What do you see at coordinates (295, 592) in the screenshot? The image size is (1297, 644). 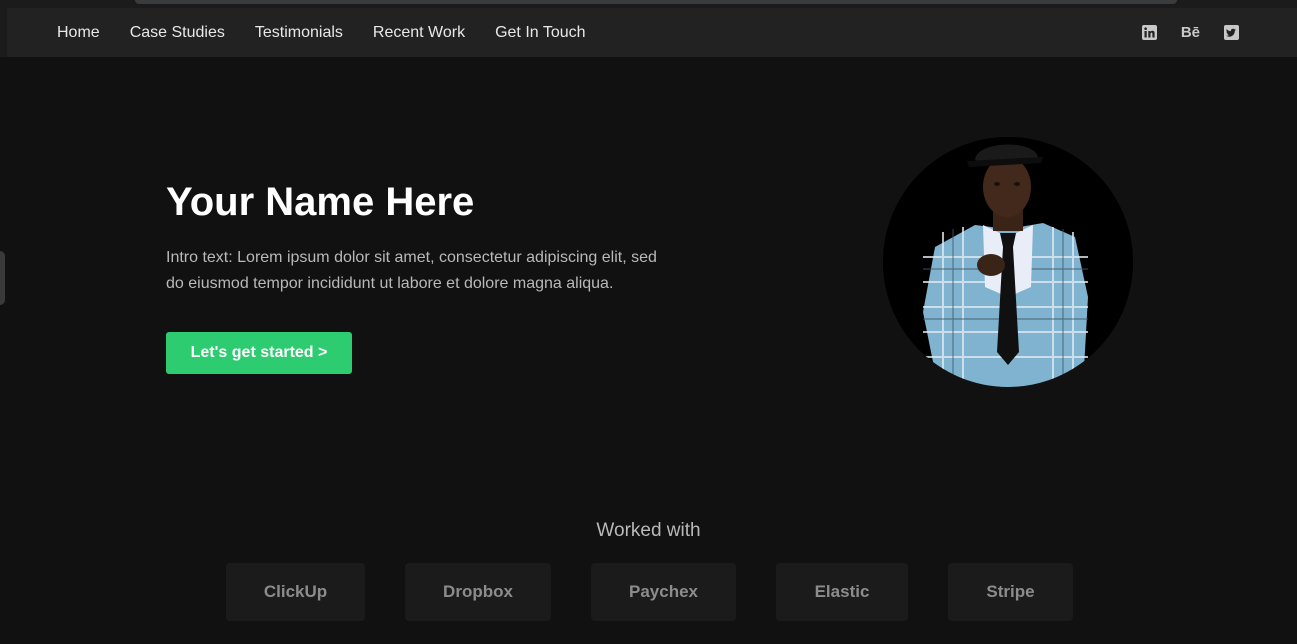 I see `logo-clickup: ClickUp` at bounding box center [295, 592].